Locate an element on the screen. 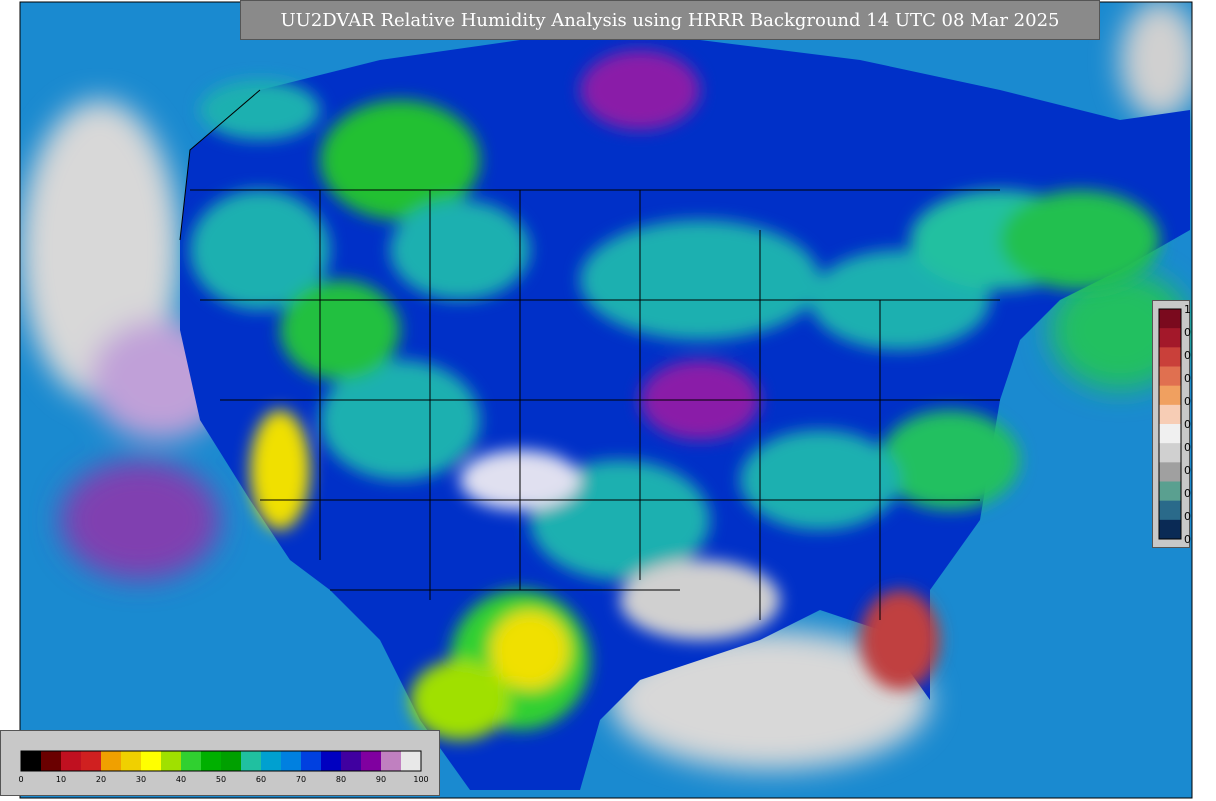 This screenshot has width=1216, height=801. colorbar-tick-label: 70 is located at coordinates (301, 779).